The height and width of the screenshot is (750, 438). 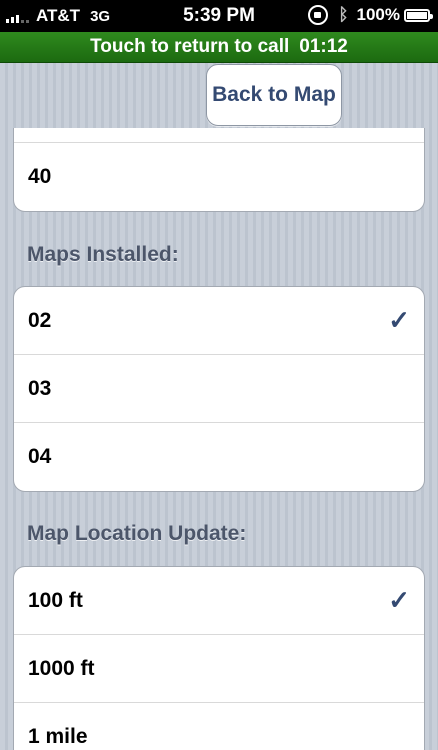 I want to click on status-bar: AT&T 3G 5:39 PM ᛒ 100%, so click(x=219, y=16).